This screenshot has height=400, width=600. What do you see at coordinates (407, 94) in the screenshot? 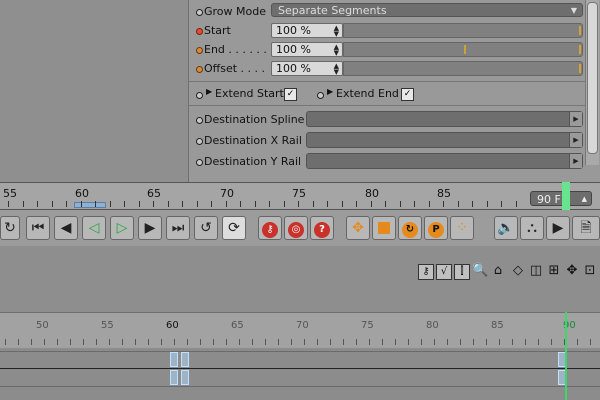
I see `extend-end-checkbox: ✓` at bounding box center [407, 94].